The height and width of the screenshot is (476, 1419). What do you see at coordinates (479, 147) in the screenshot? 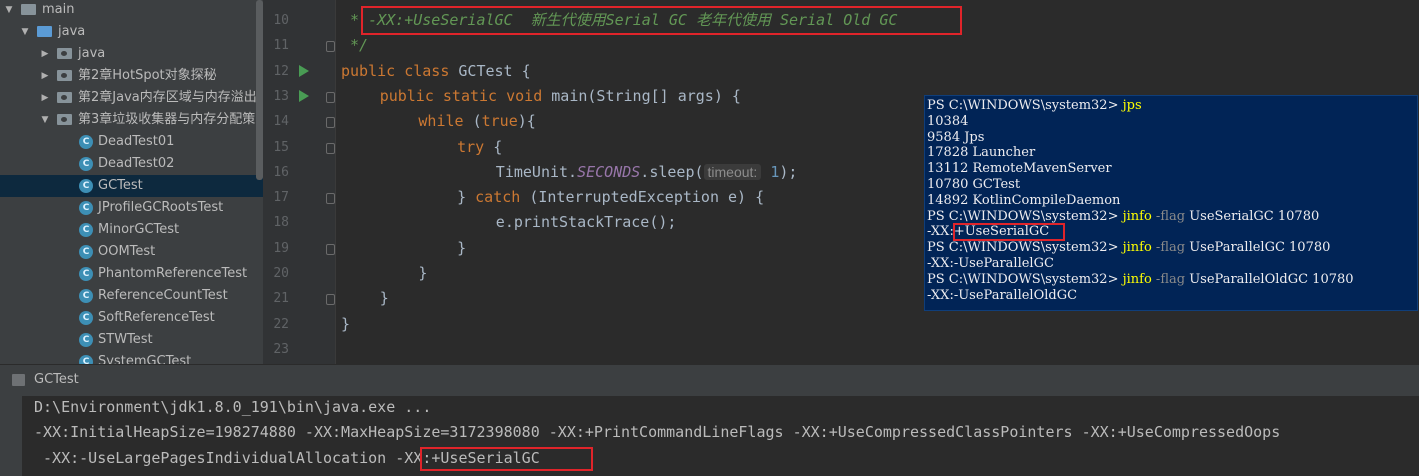
I see `code-text: try {` at bounding box center [479, 147].